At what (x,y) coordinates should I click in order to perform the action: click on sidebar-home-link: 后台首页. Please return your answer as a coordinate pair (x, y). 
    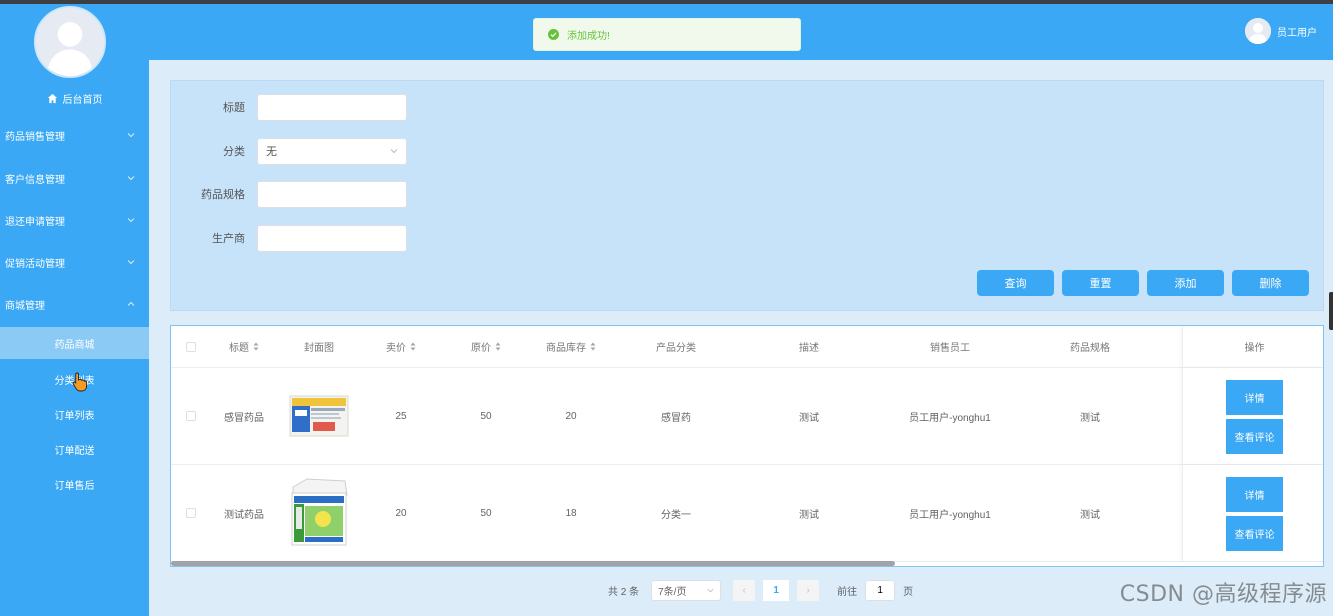
    Looking at the image, I should click on (74, 98).